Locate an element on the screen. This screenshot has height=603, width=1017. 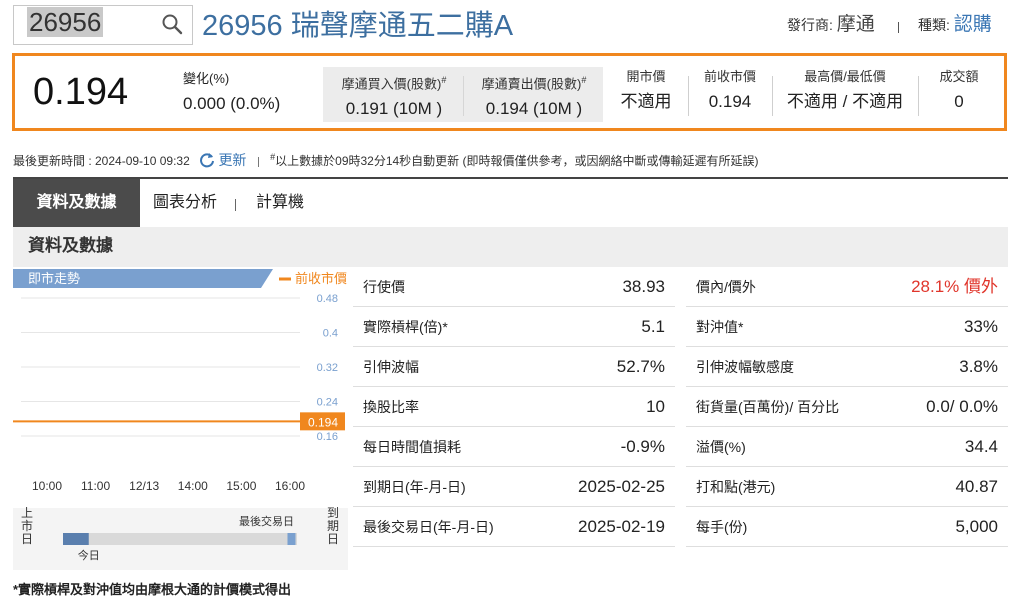
table-row: 引伸波幅敏感度 3.8% is located at coordinates (847, 367).